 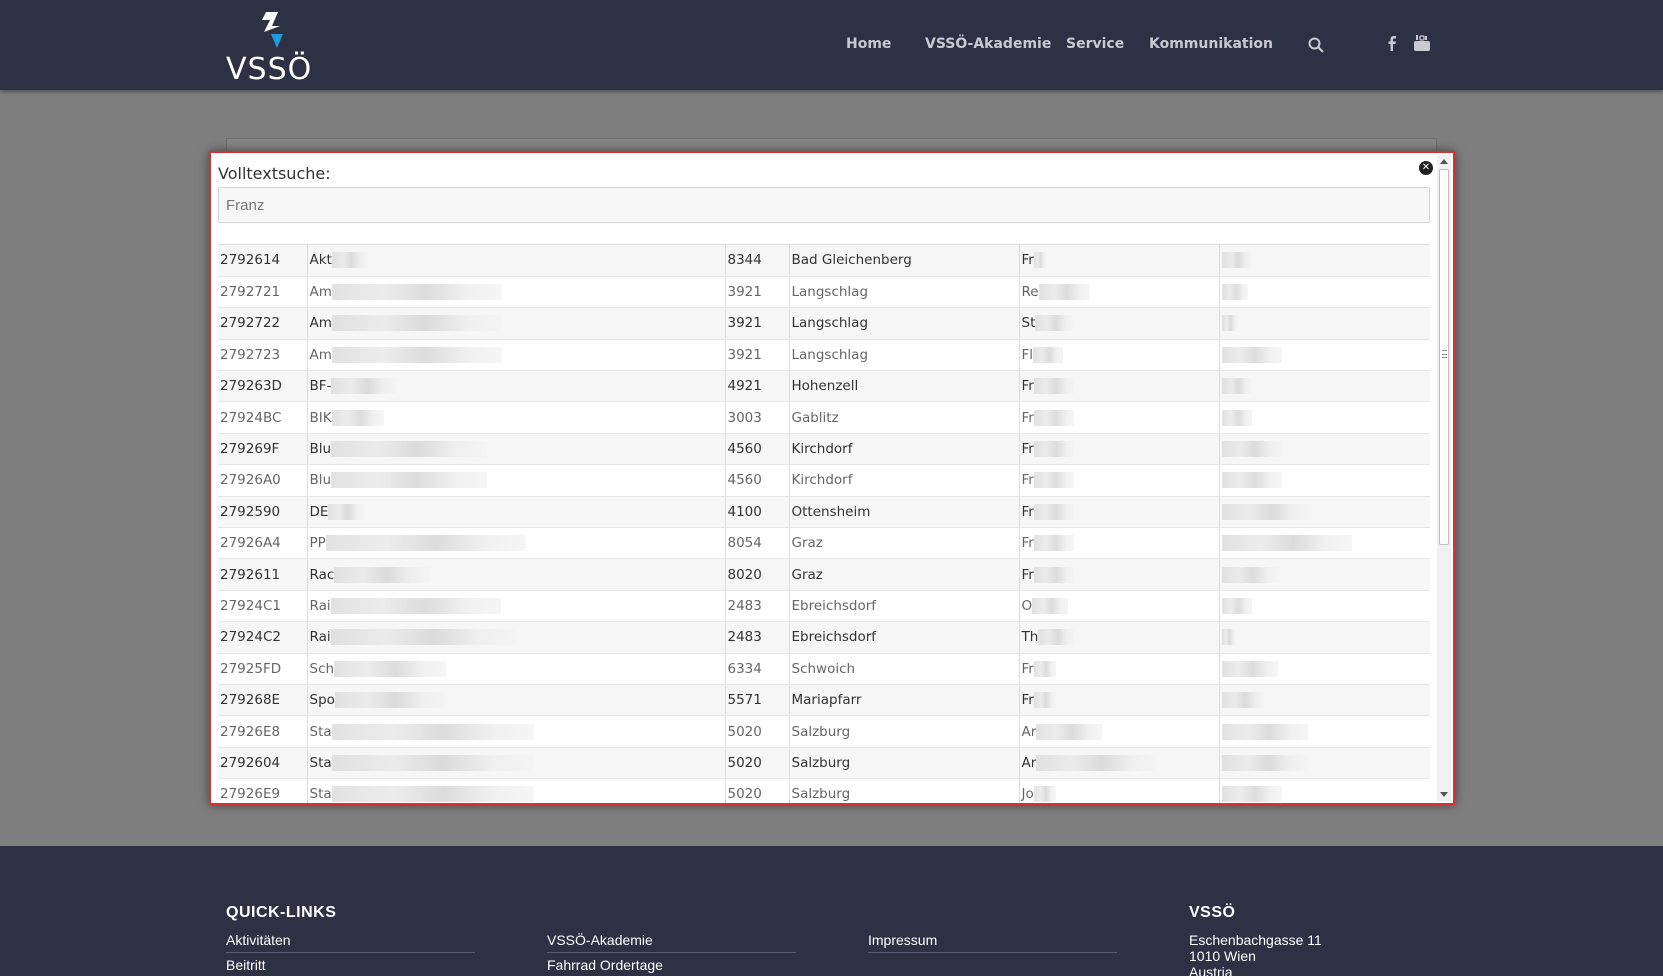 I want to click on cell-id-text: 27926E8, so click(x=250, y=731).